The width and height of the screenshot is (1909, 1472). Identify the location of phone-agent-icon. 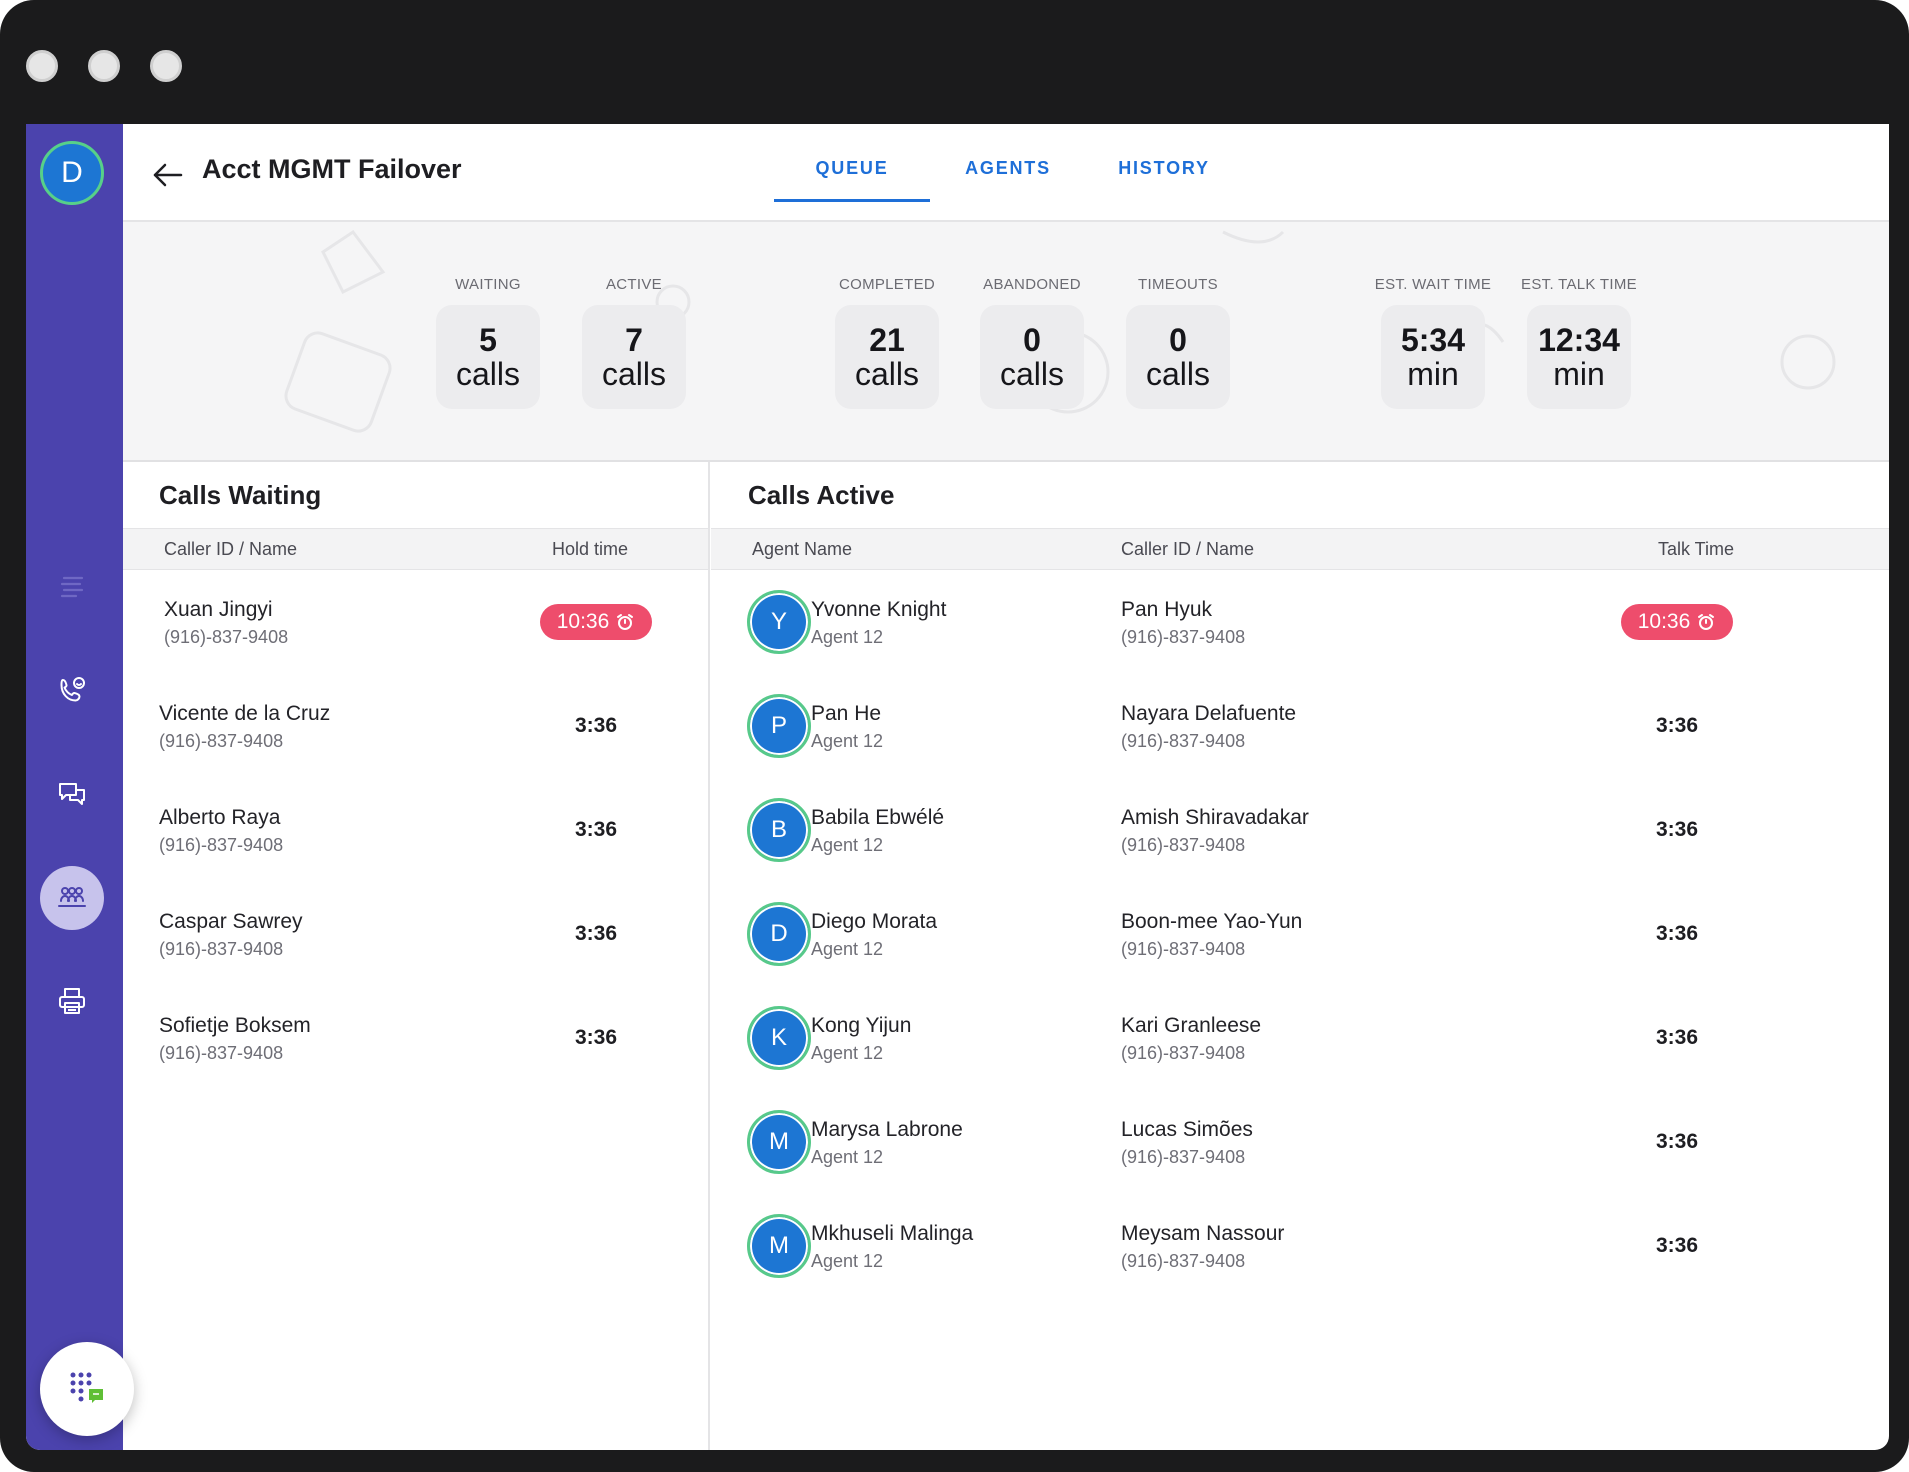
(72, 690).